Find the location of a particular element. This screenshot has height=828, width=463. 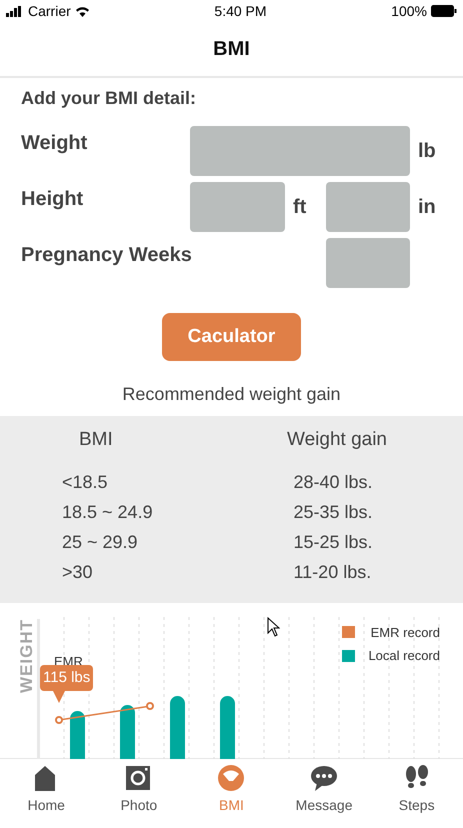

tab-item: Steps is located at coordinates (416, 787).